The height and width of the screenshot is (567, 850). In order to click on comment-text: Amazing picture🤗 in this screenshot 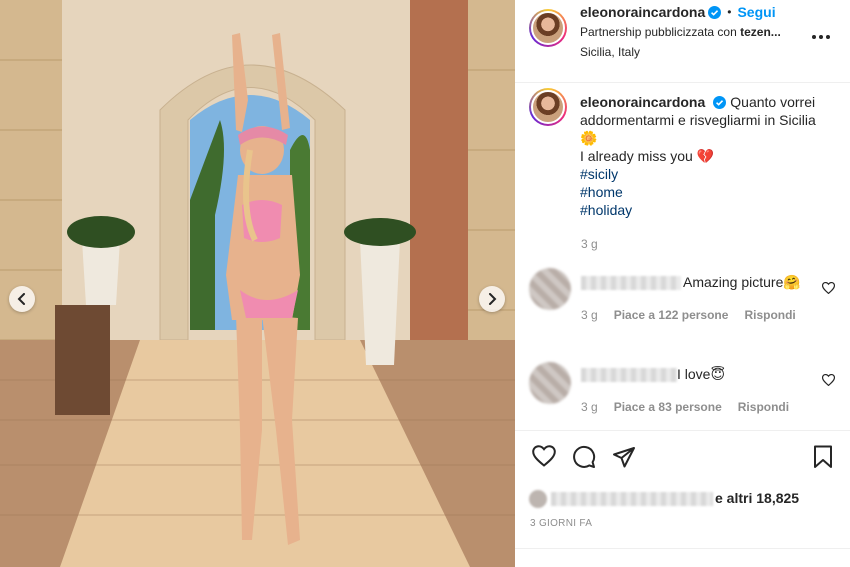, I will do `click(742, 282)`.